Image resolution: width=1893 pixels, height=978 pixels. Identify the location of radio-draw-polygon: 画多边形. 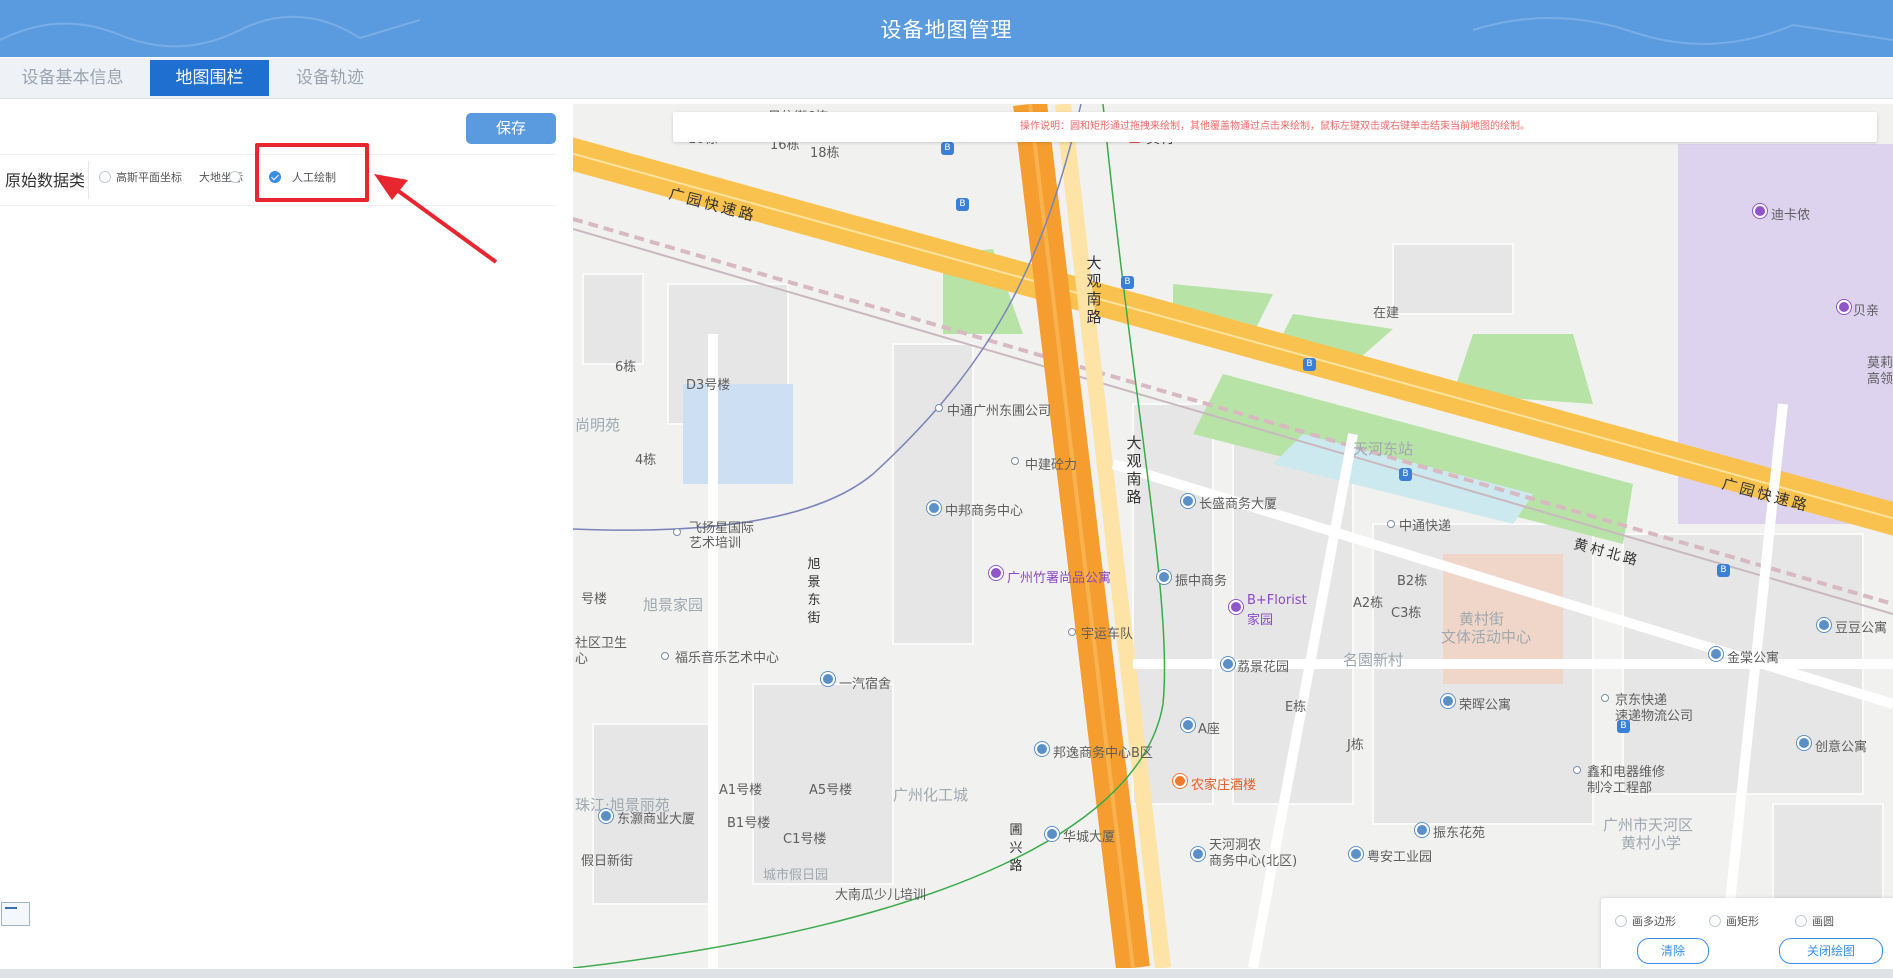
(1645, 921).